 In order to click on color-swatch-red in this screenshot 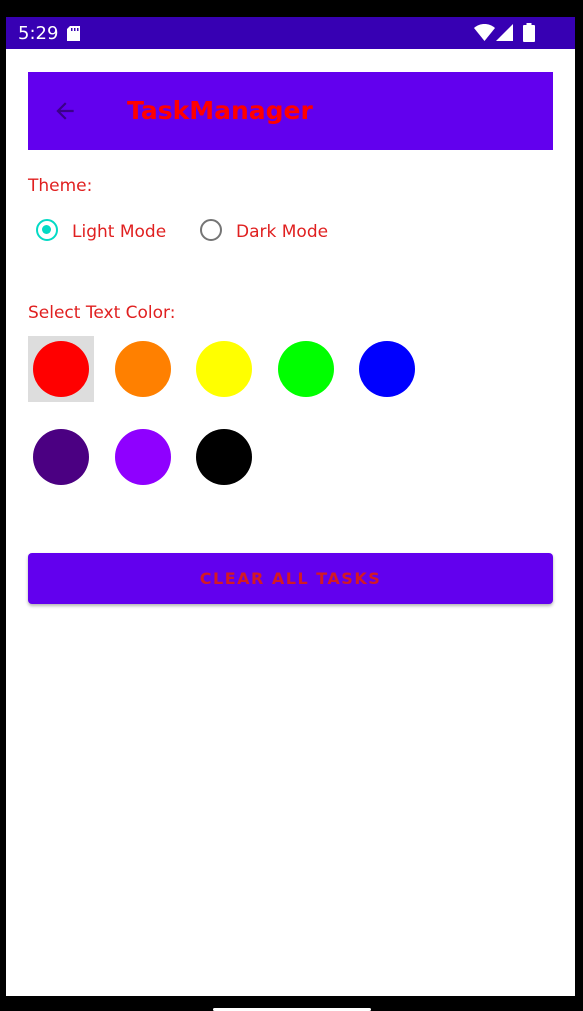, I will do `click(61, 369)`.